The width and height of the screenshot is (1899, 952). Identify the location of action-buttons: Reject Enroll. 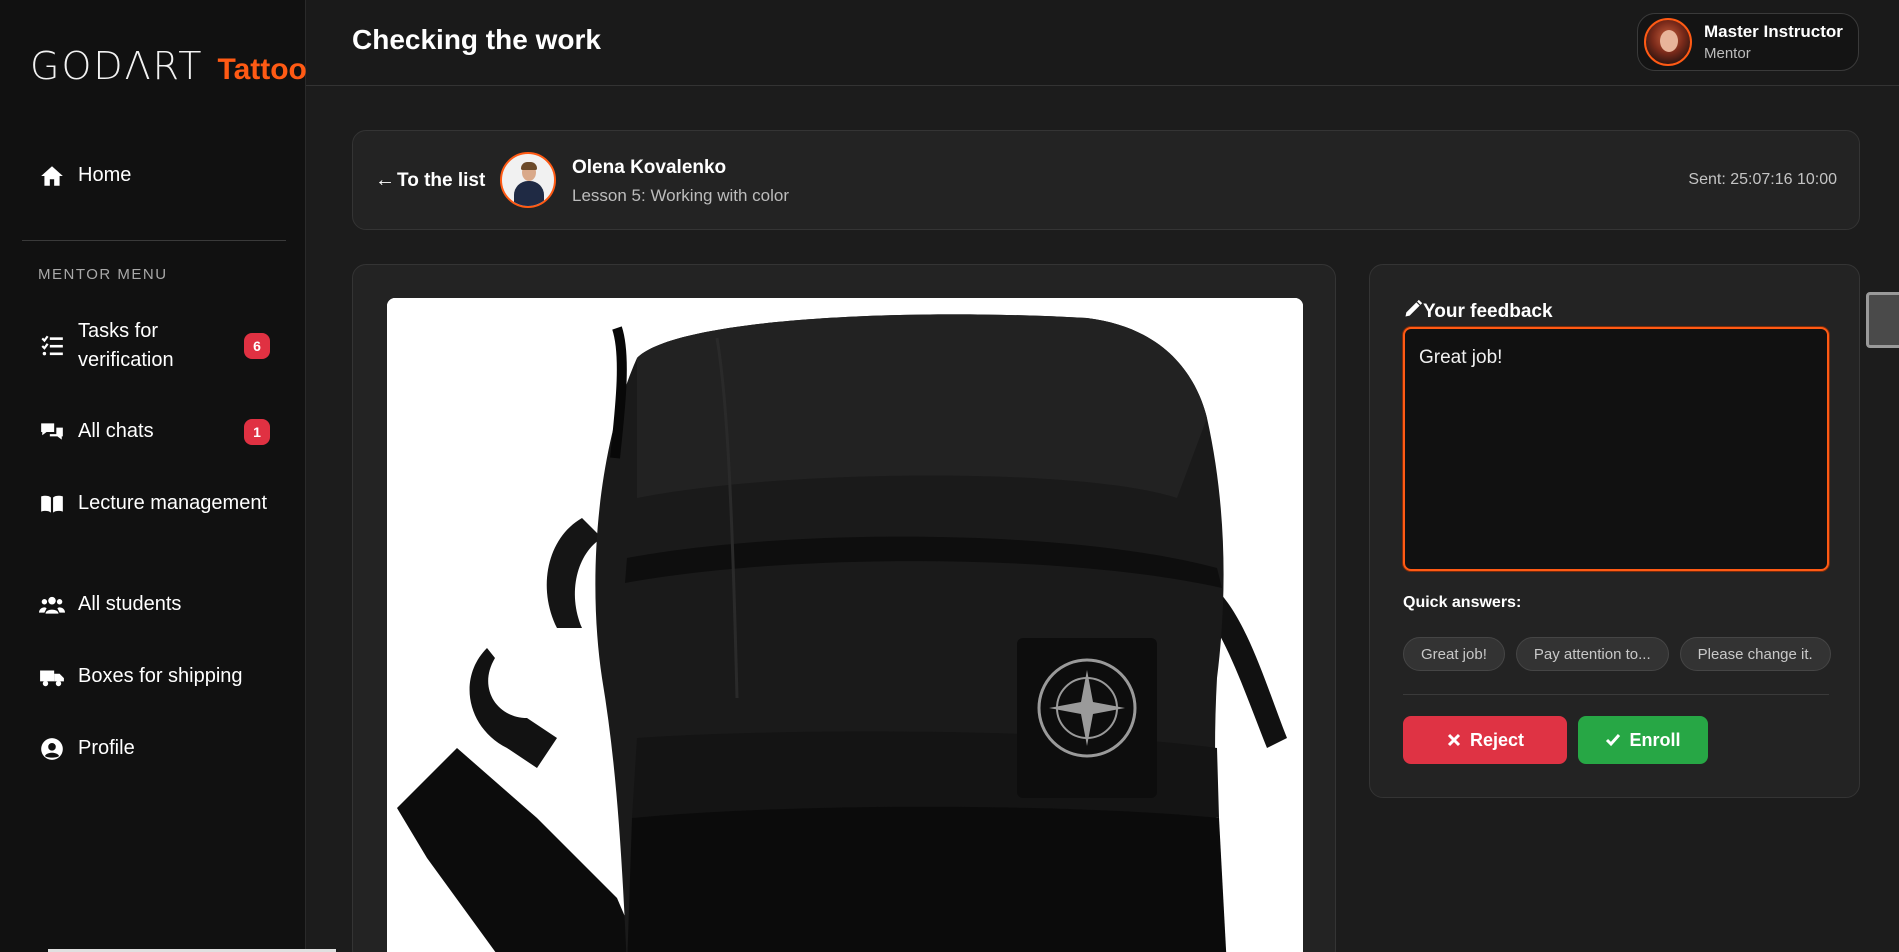
(1555, 740).